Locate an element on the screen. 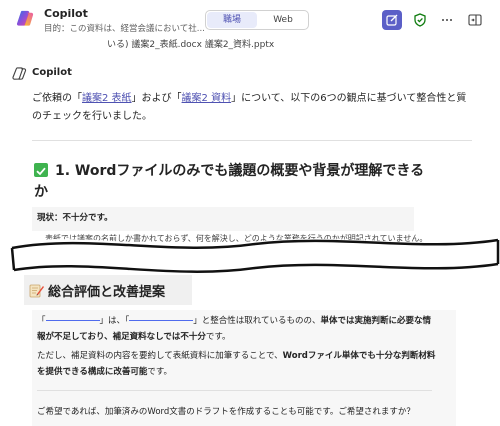 Image resolution: width=500 pixels, height=426 pixels. shield-check-icon is located at coordinates (420, 20).